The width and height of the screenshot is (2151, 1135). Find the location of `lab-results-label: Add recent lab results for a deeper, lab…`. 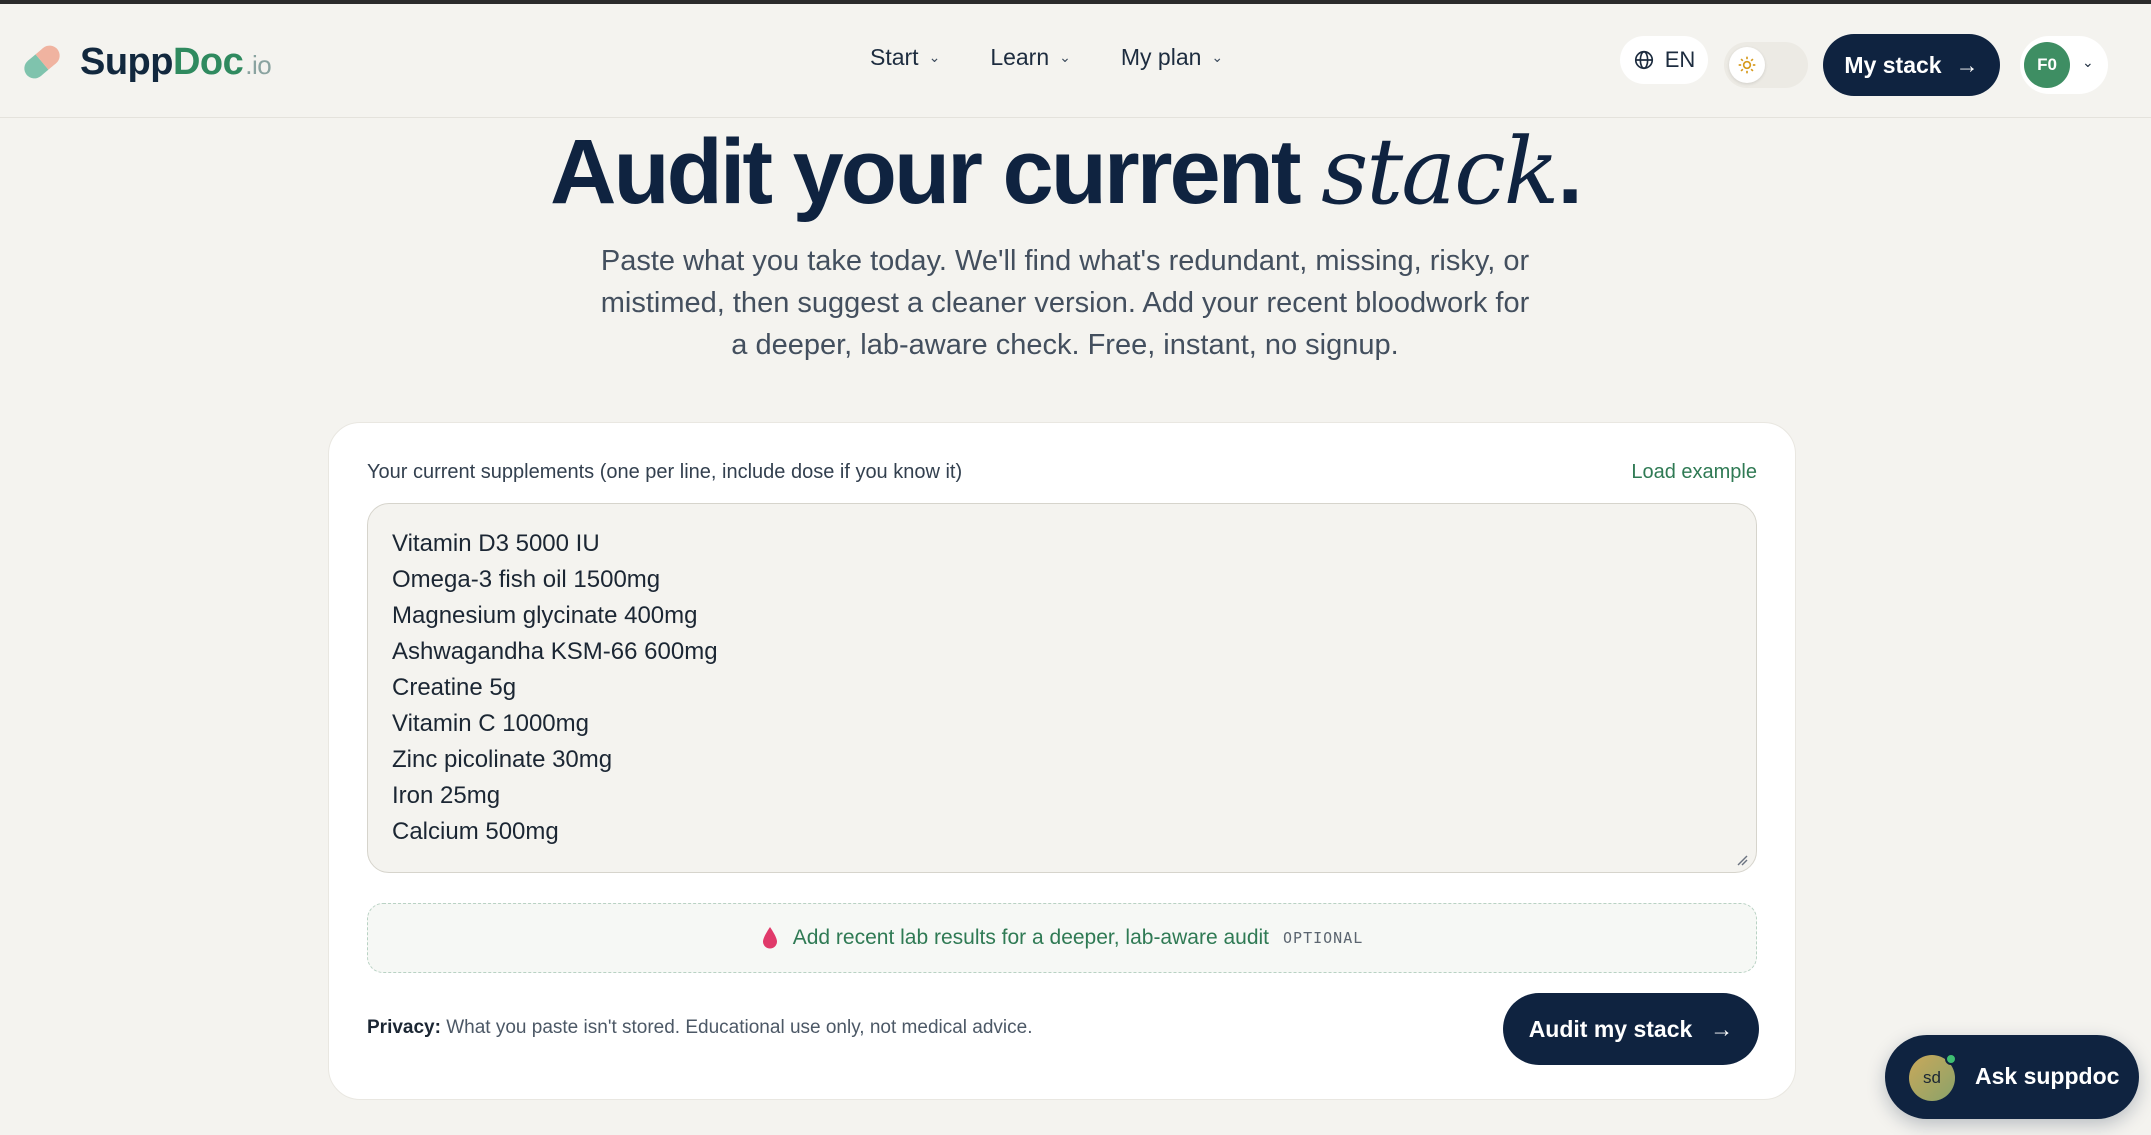

lab-results-label: Add recent lab results for a deeper, lab… is located at coordinates (1031, 937).